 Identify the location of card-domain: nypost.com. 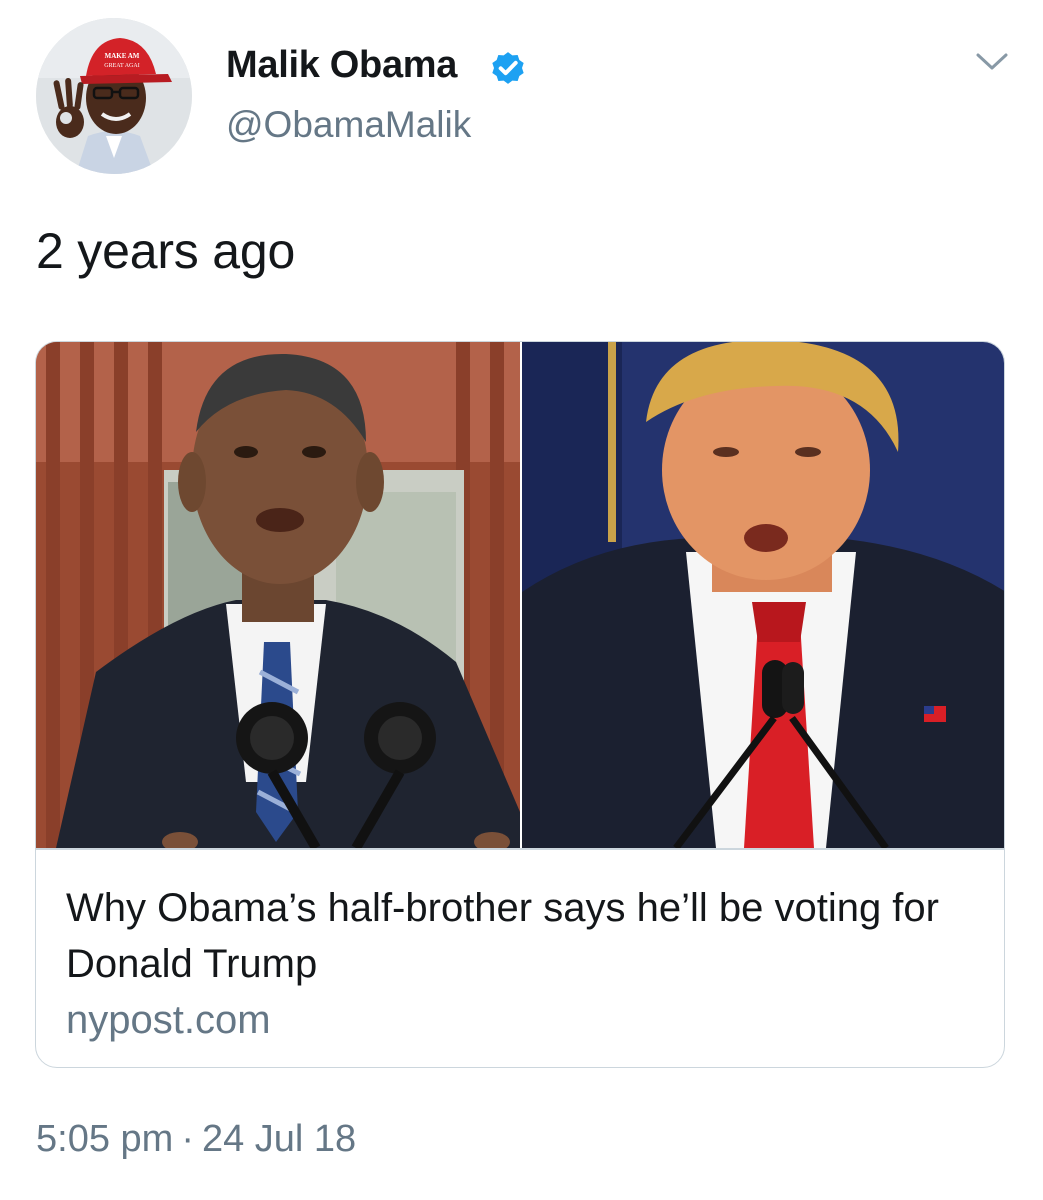
(168, 1020).